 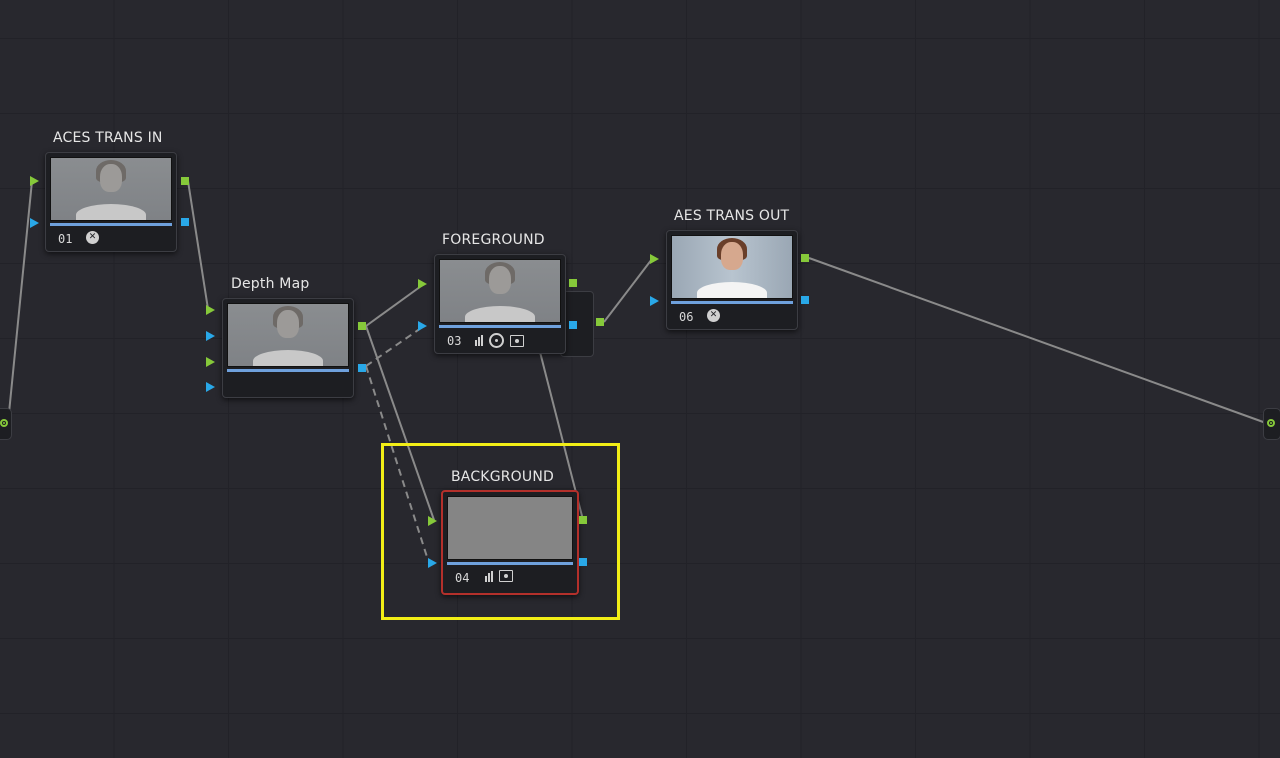 What do you see at coordinates (600, 322) in the screenshot?
I see `layer-mixer-output-port` at bounding box center [600, 322].